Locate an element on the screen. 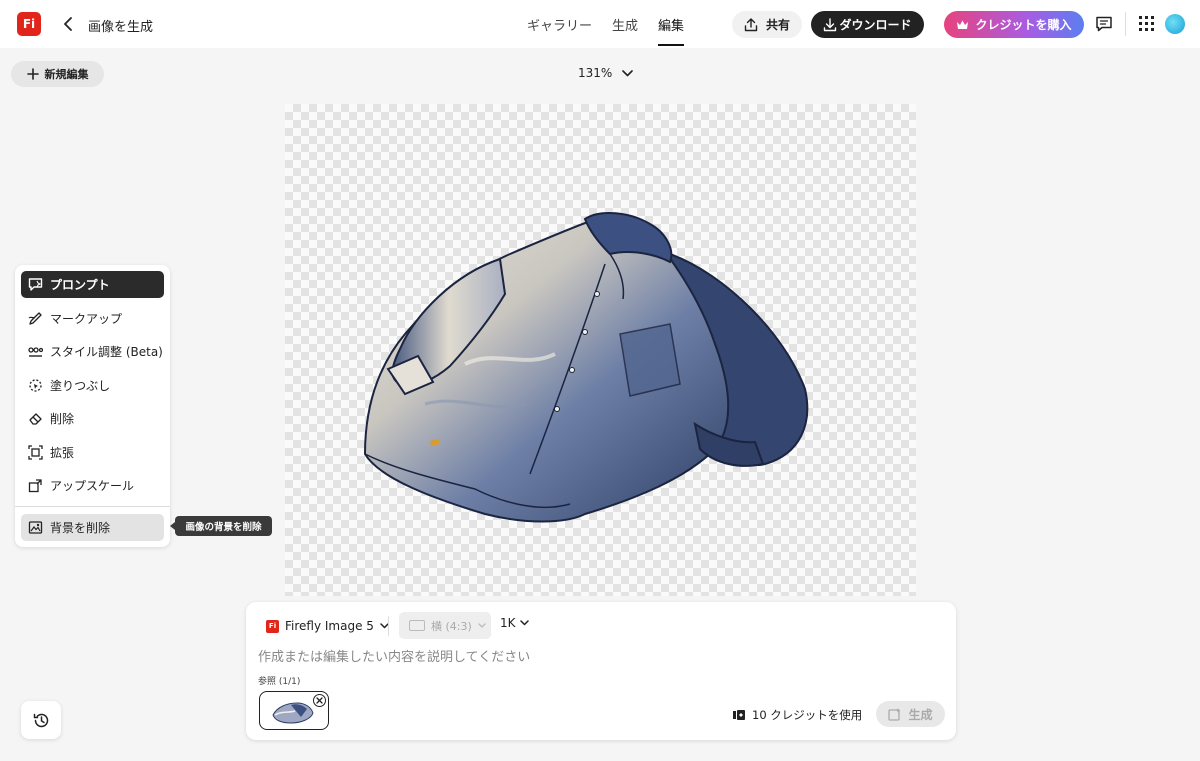  reference-label: 参照 (1/1) is located at coordinates (279, 682).